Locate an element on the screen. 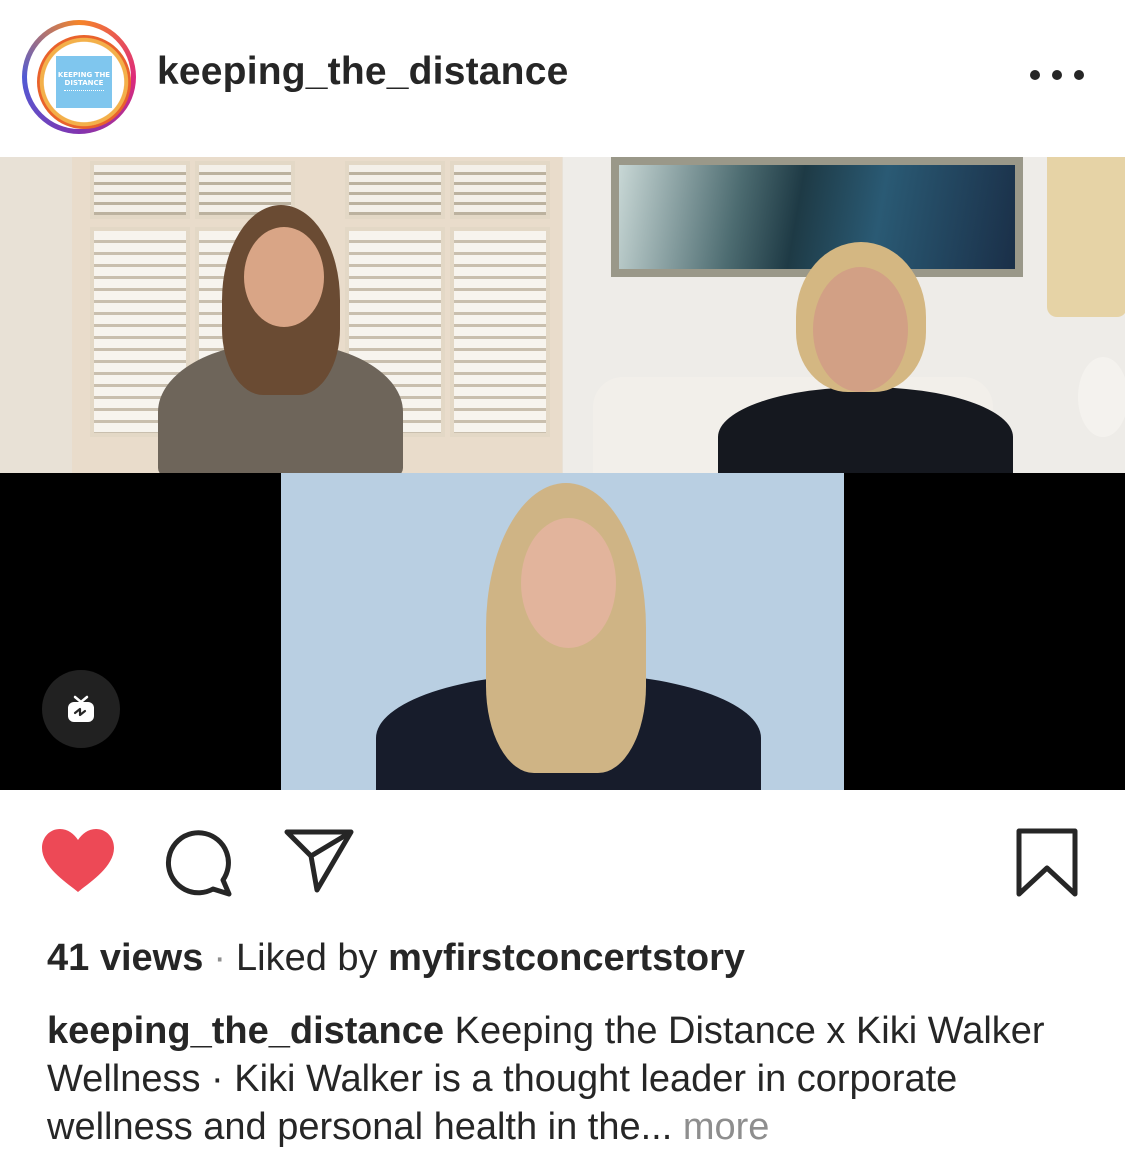  avatar: KEEPING THE DISTANCE is located at coordinates (79, 77).